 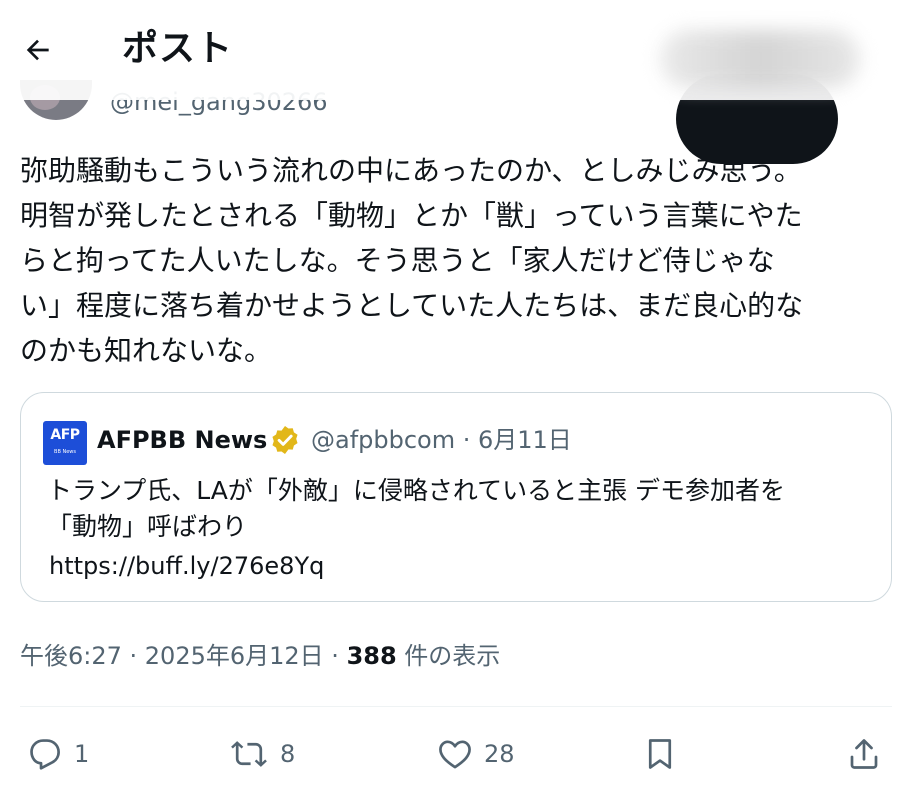 I want to click on views-label: 件の表示, so click(x=448, y=656).